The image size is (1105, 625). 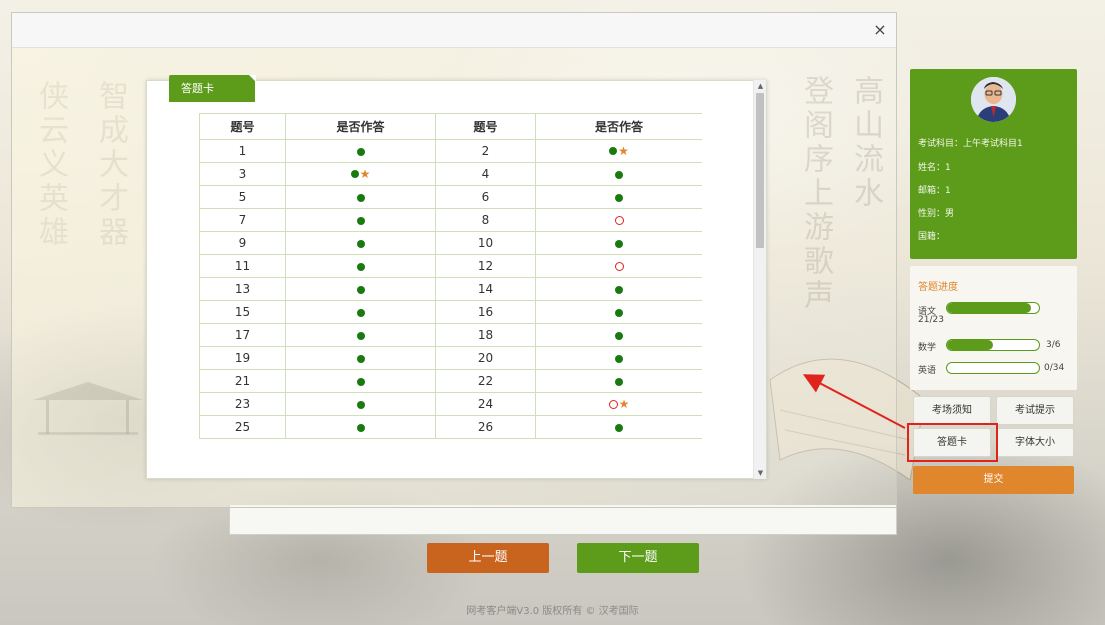 I want to click on next-question-button: 下一题, so click(x=638, y=558).